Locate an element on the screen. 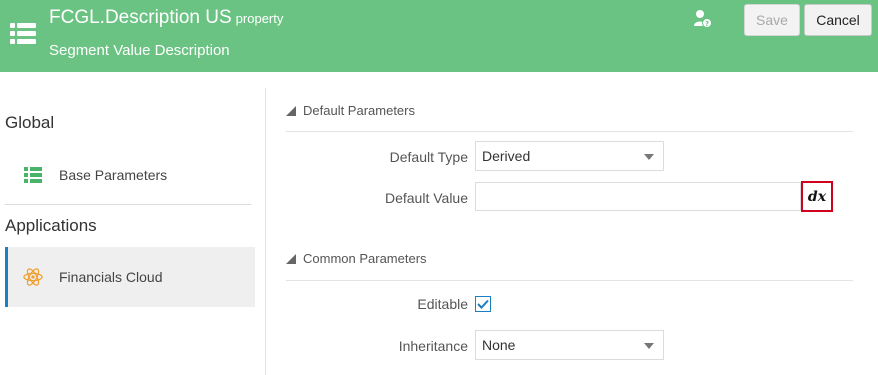  default-type-value: Derived is located at coordinates (506, 156).